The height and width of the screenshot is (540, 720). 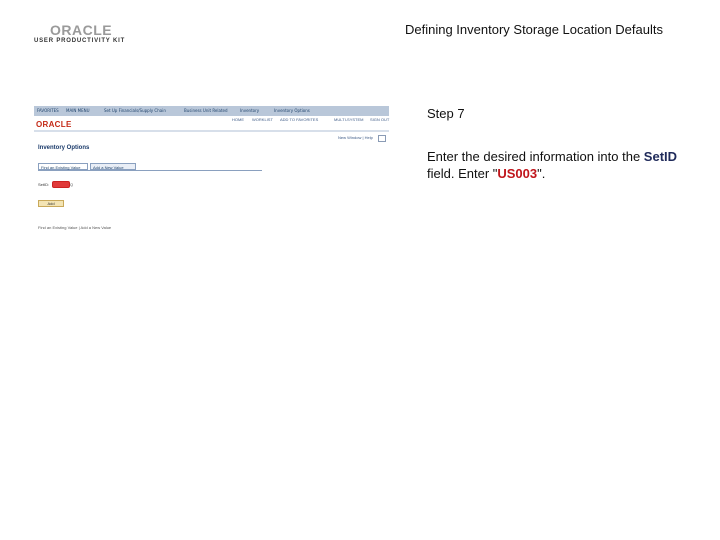 What do you see at coordinates (71, 184) in the screenshot?
I see `lookup-icon: Q` at bounding box center [71, 184].